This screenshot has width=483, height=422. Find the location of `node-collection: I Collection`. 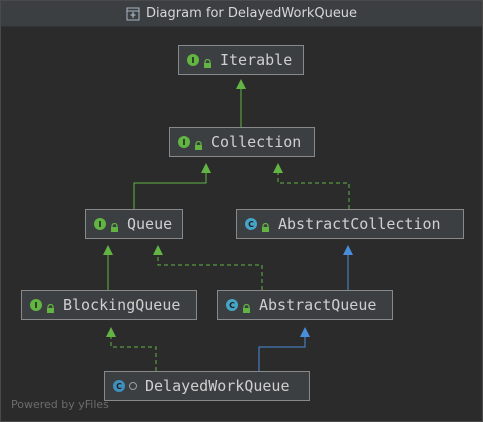

node-collection: I Collection is located at coordinates (242, 142).